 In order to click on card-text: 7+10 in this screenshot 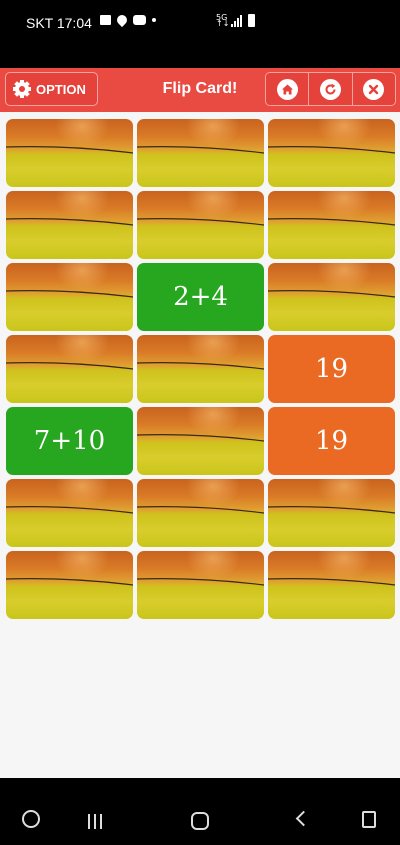, I will do `click(69, 441)`.